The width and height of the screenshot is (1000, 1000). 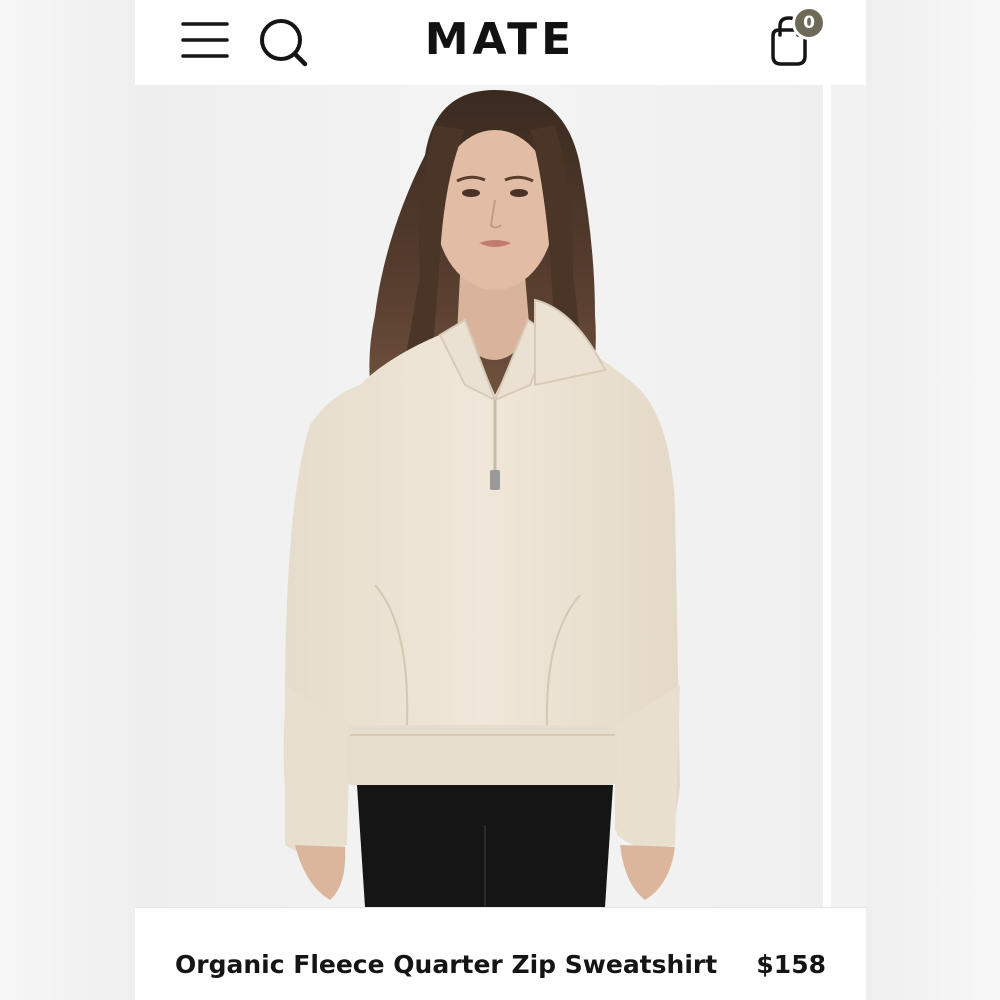 I want to click on menu-button, so click(x=206, y=41).